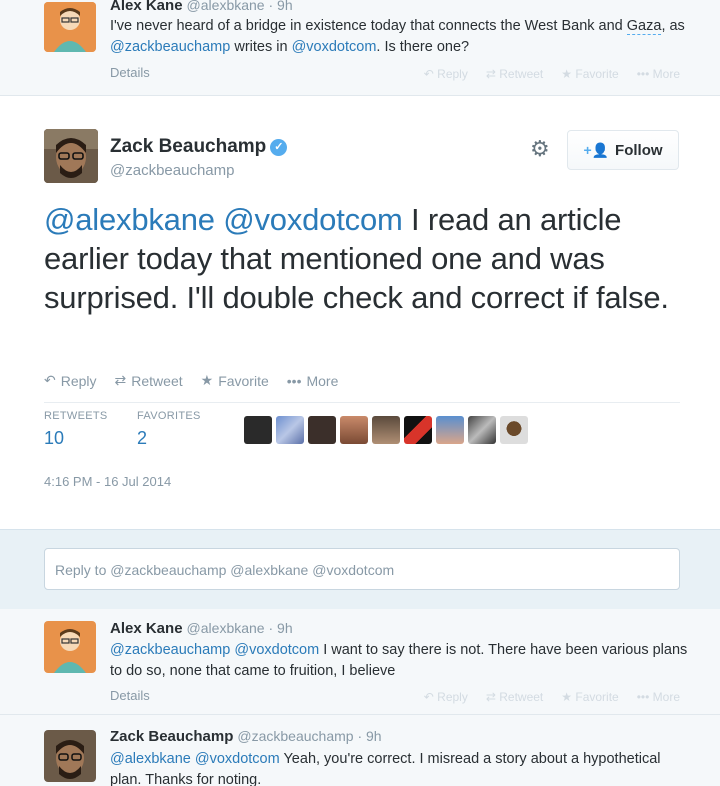 This screenshot has height=786, width=720. Describe the element at coordinates (540, 149) in the screenshot. I see `gear-icon: ⚙` at that location.